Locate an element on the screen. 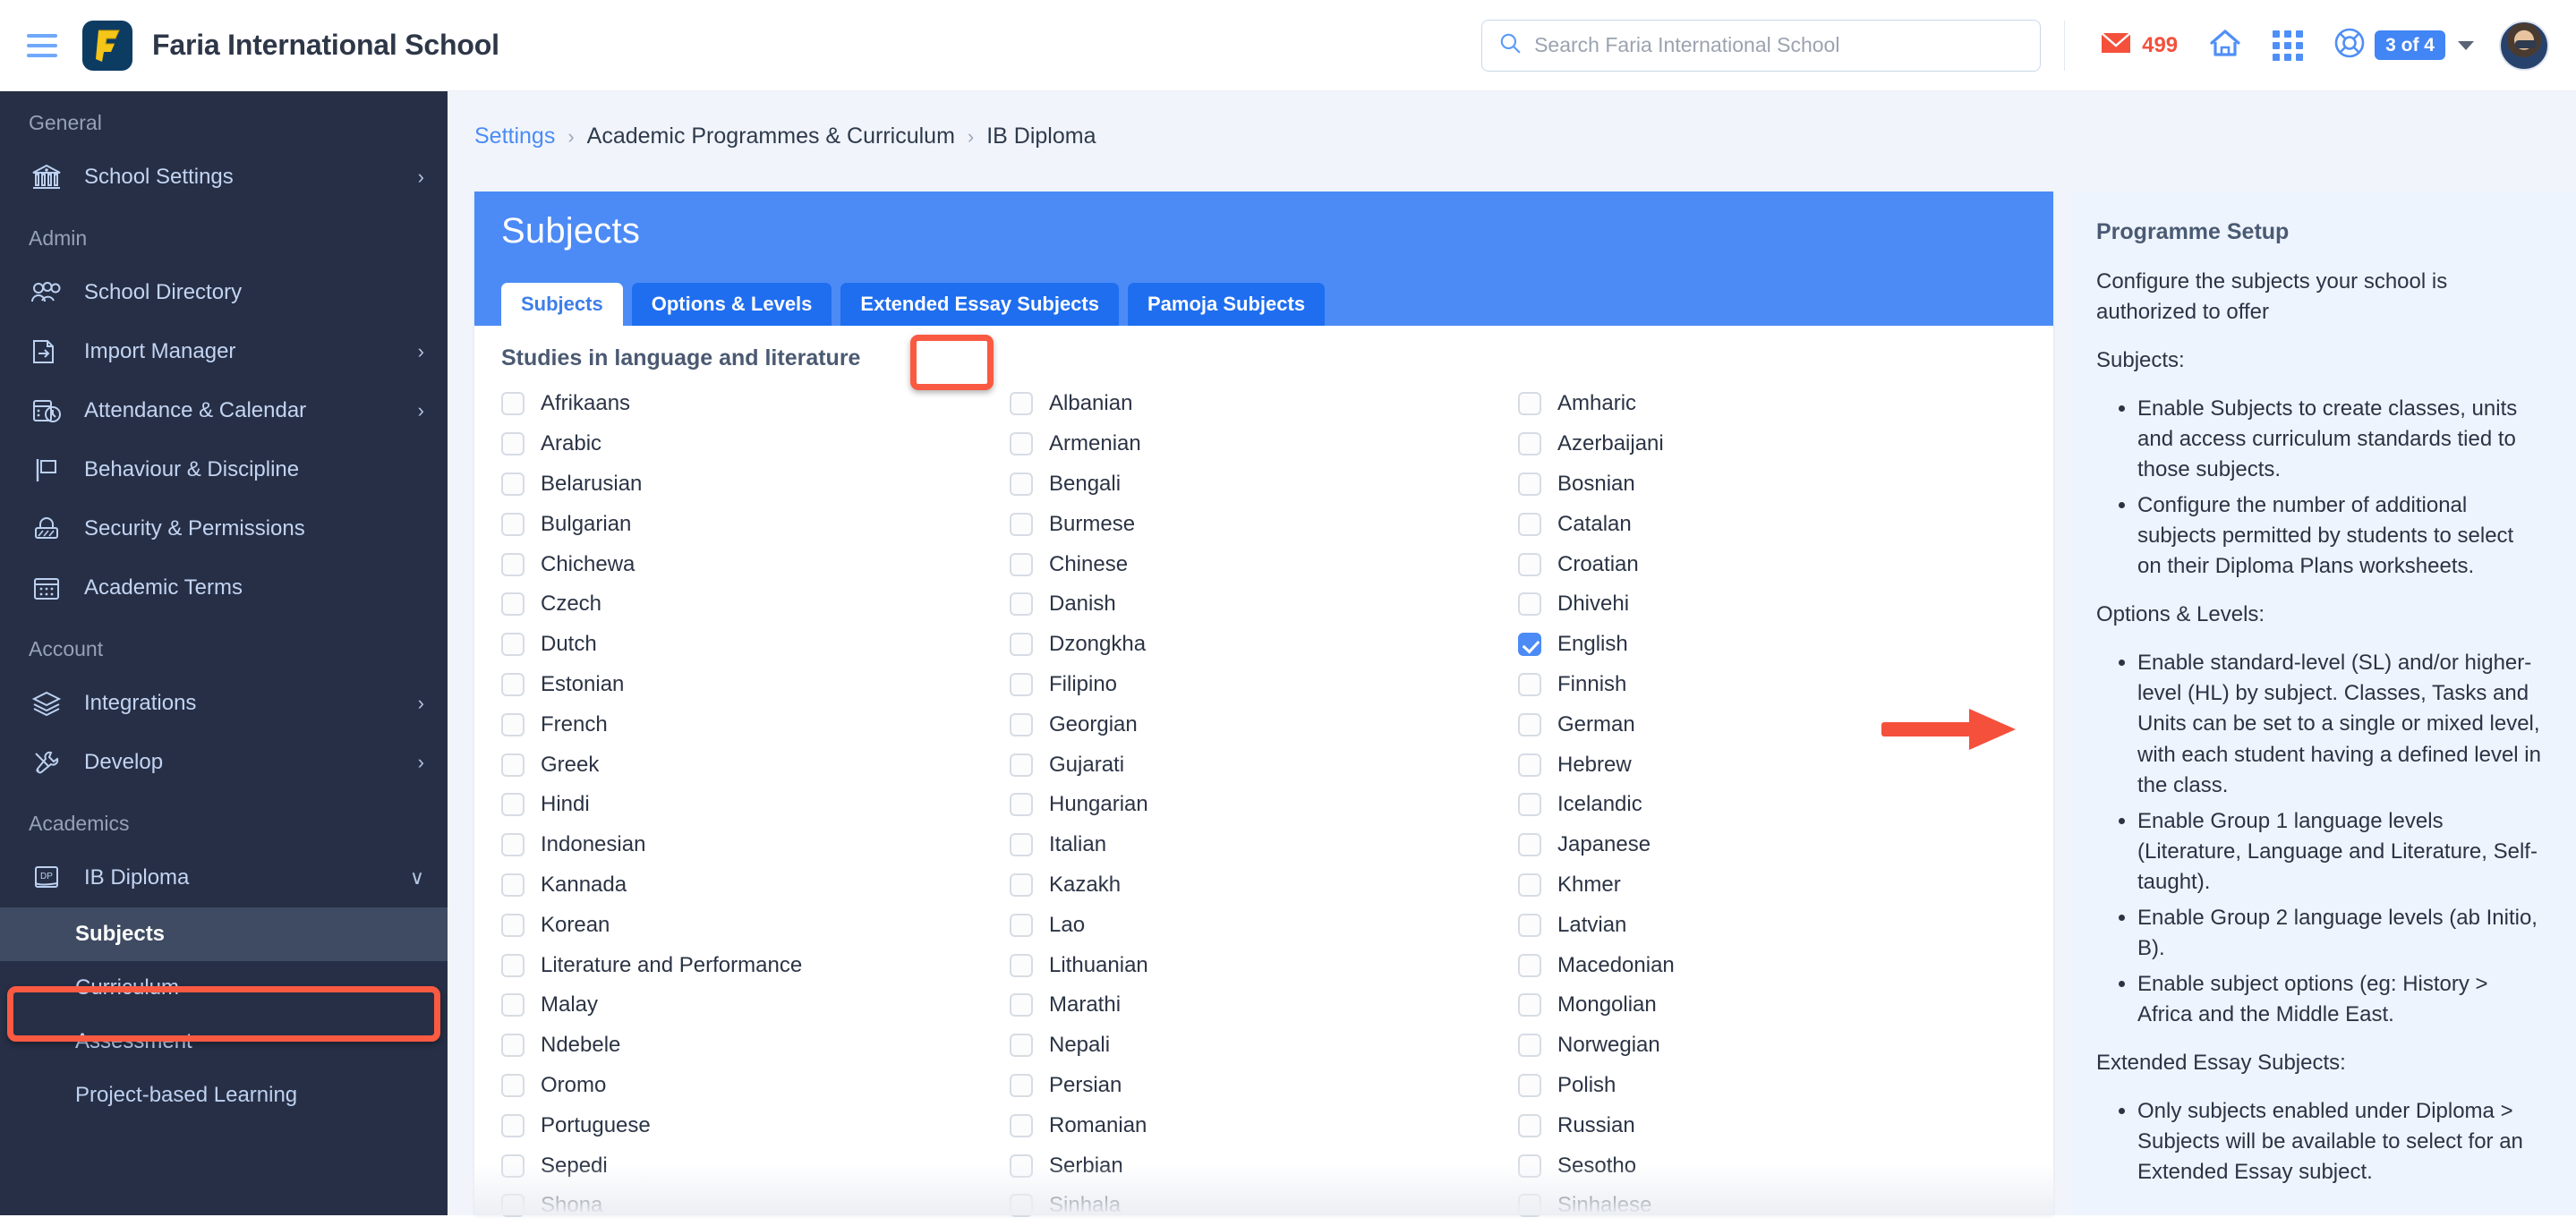  subject-checkbox-row: Persian is located at coordinates (1264, 1086).